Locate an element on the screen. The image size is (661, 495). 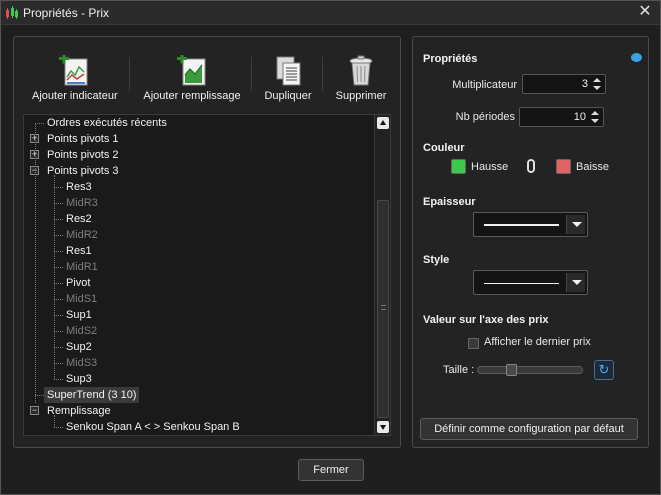
multiplier-stepper: 3 is located at coordinates (564, 84).